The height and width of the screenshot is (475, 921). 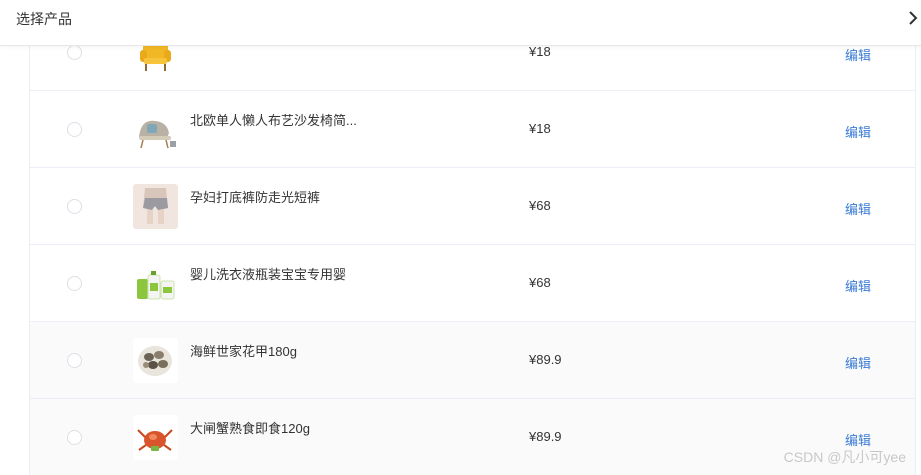 I want to click on product-name: 孕妇打底裤防走光短裤, so click(x=255, y=197).